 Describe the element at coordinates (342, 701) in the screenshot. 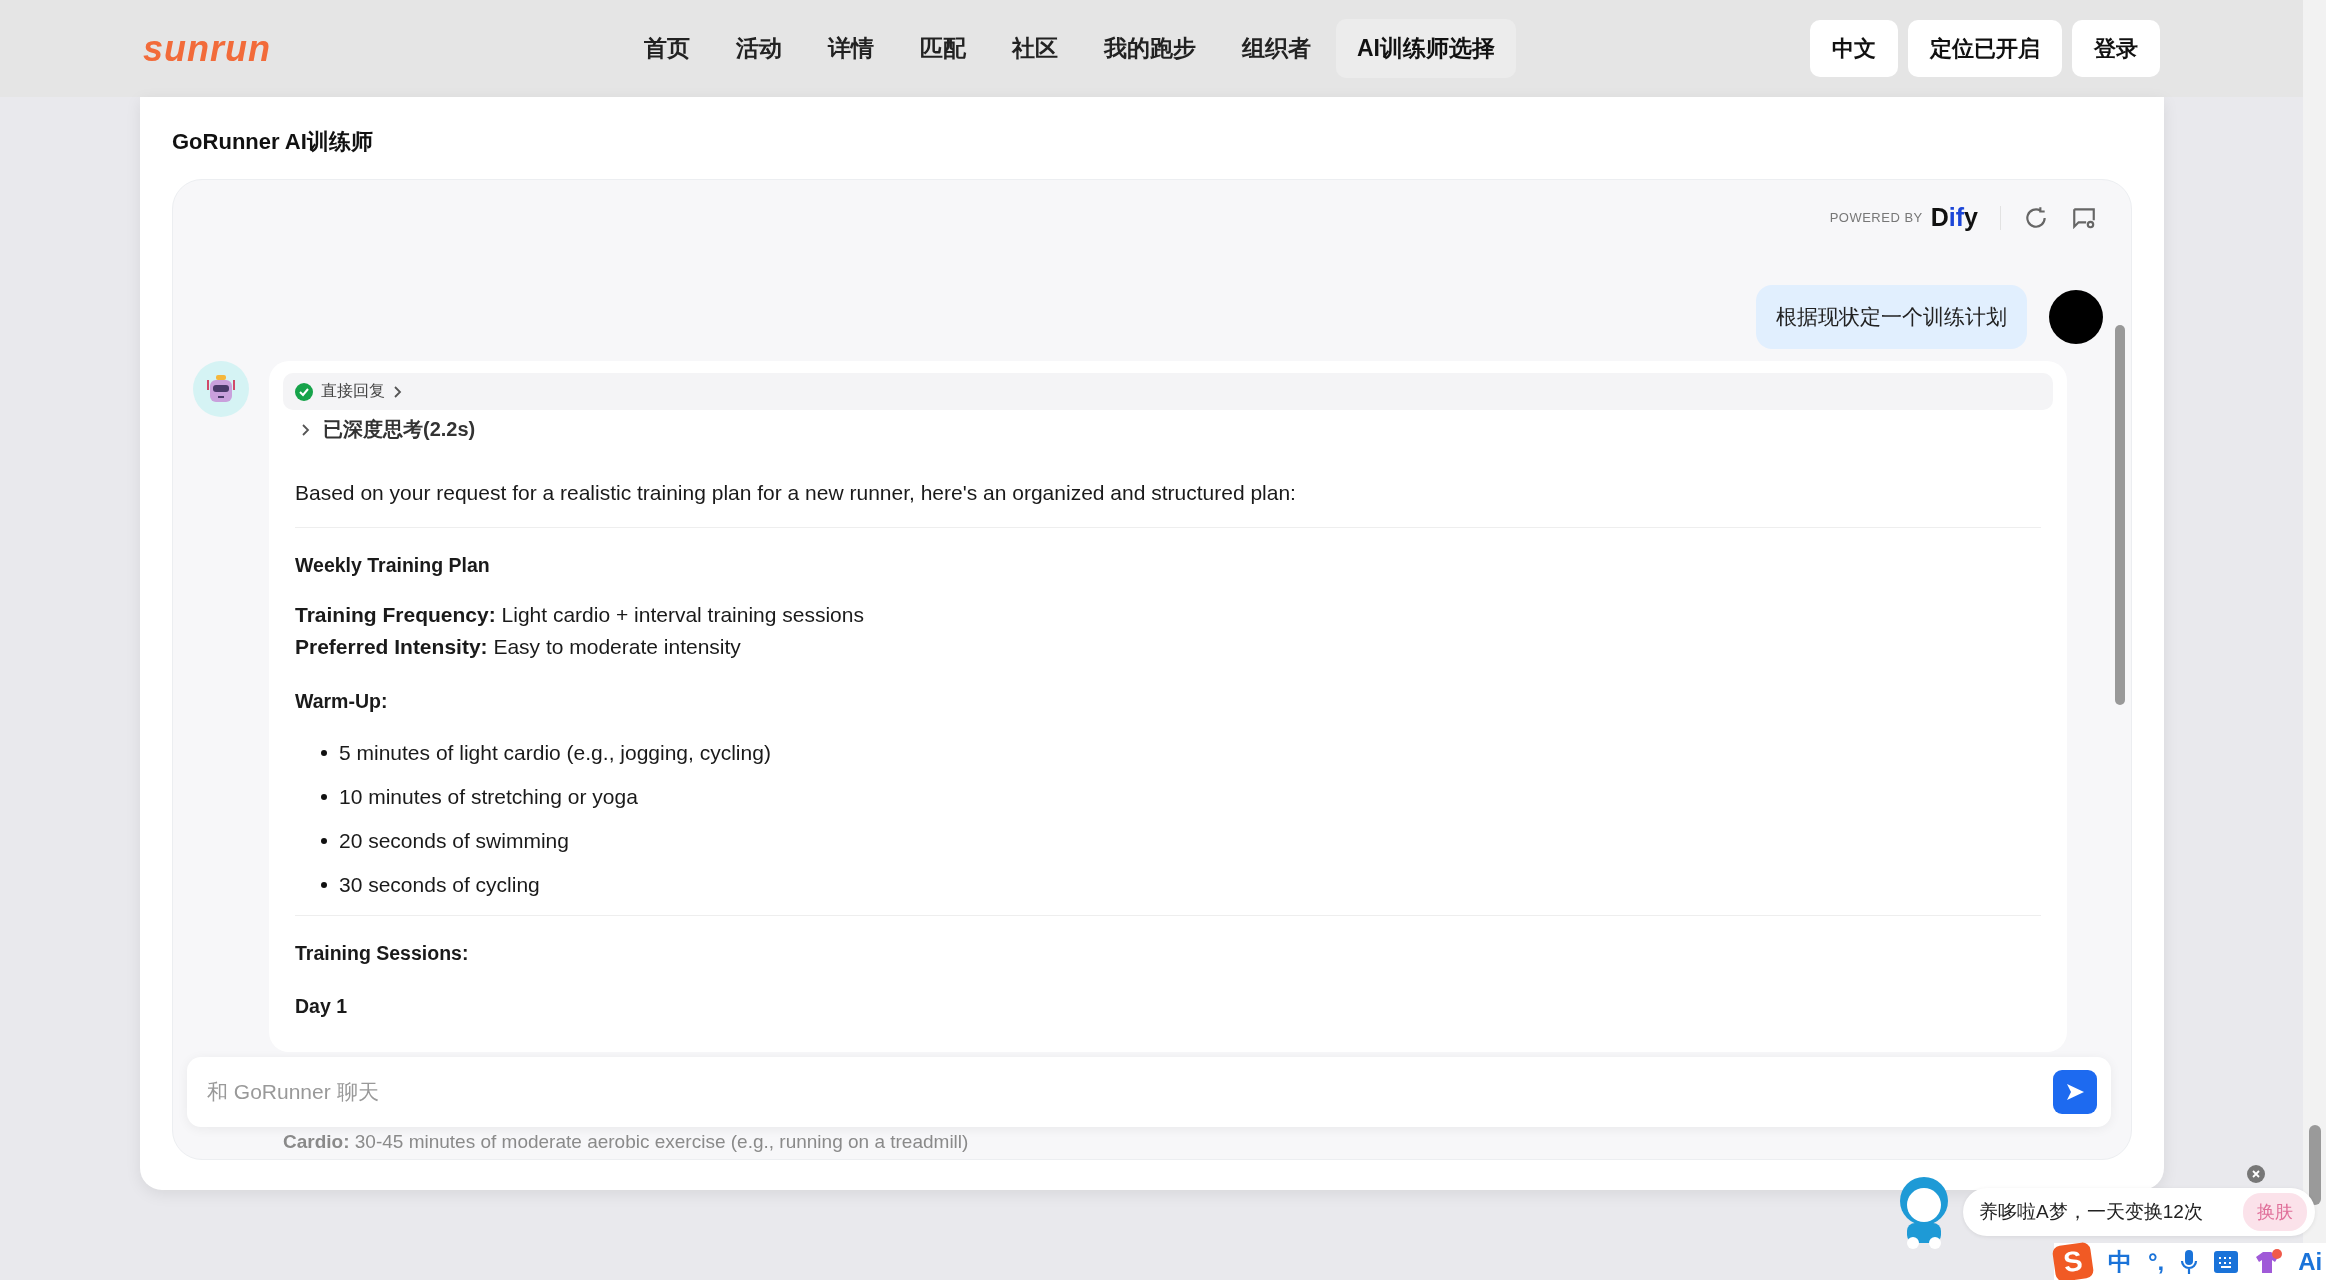

I see `section-heading: Warm-Up:` at that location.